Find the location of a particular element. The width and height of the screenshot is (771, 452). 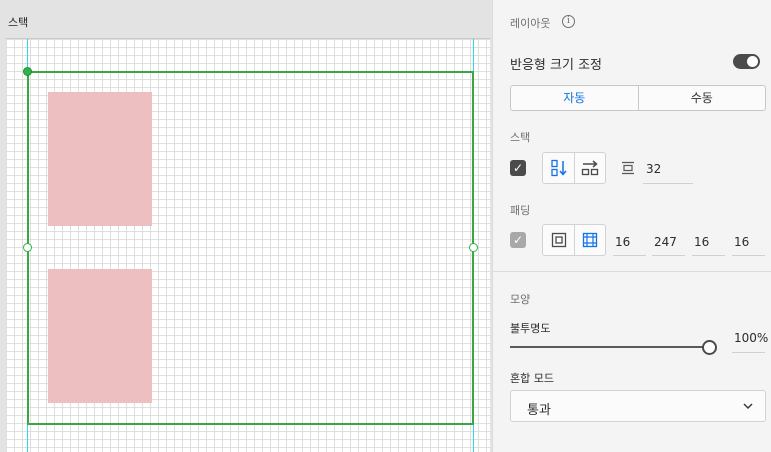

tab-manual: 수동 is located at coordinates (701, 98).